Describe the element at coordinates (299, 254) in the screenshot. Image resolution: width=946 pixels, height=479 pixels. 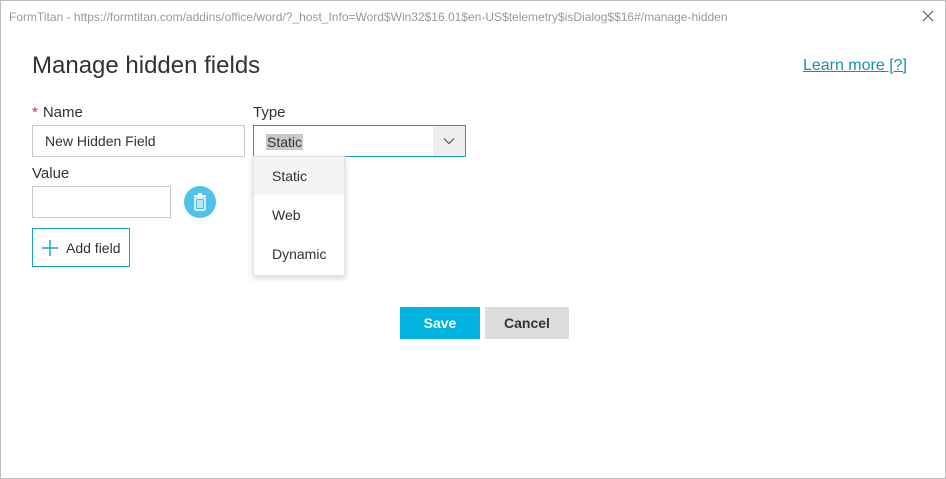
I see `type-option-dynamic: Dynamic` at that location.